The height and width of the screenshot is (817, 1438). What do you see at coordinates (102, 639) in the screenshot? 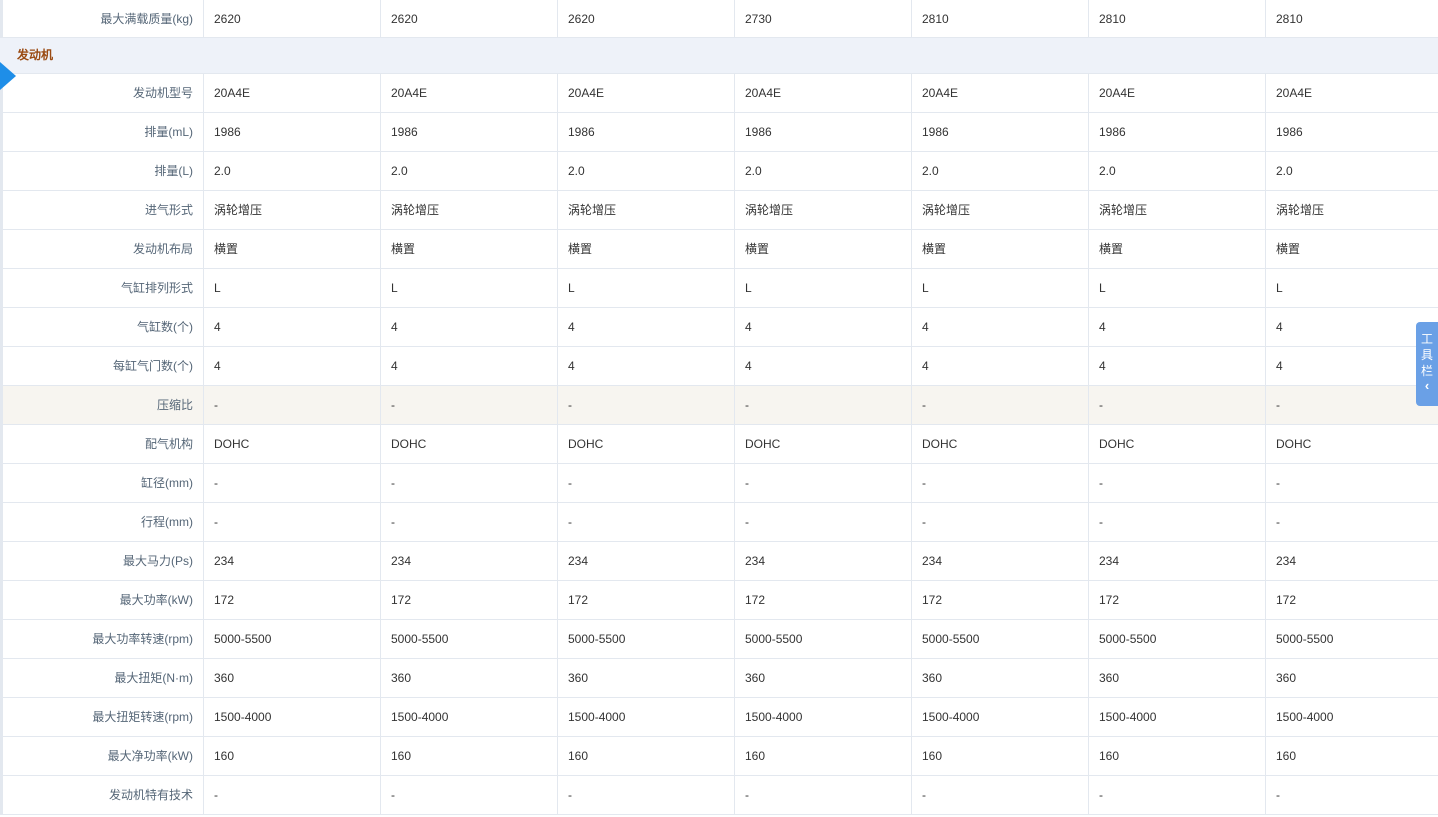
I see `row-label: 最大功率转速(rpm)` at bounding box center [102, 639].